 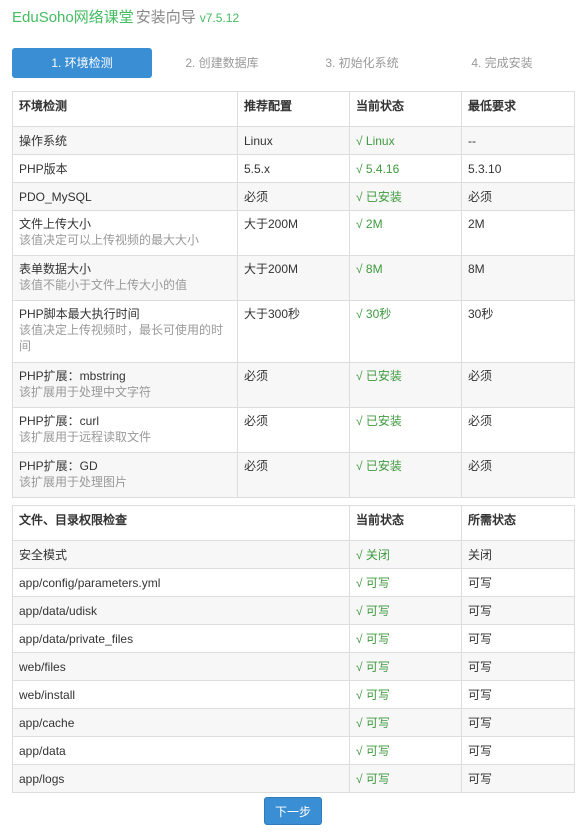 What do you see at coordinates (82, 63) in the screenshot?
I see `step-env-check: 1. 环境检测` at bounding box center [82, 63].